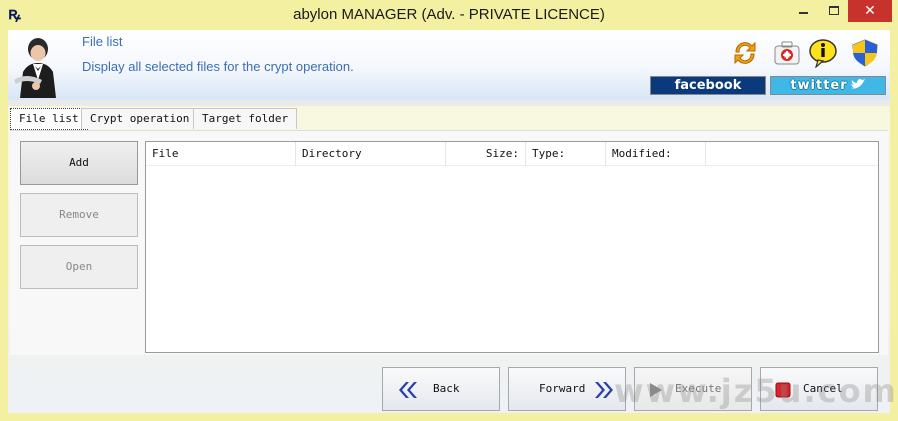  Describe the element at coordinates (823, 388) in the screenshot. I see `cancel-label: Cancel` at that location.